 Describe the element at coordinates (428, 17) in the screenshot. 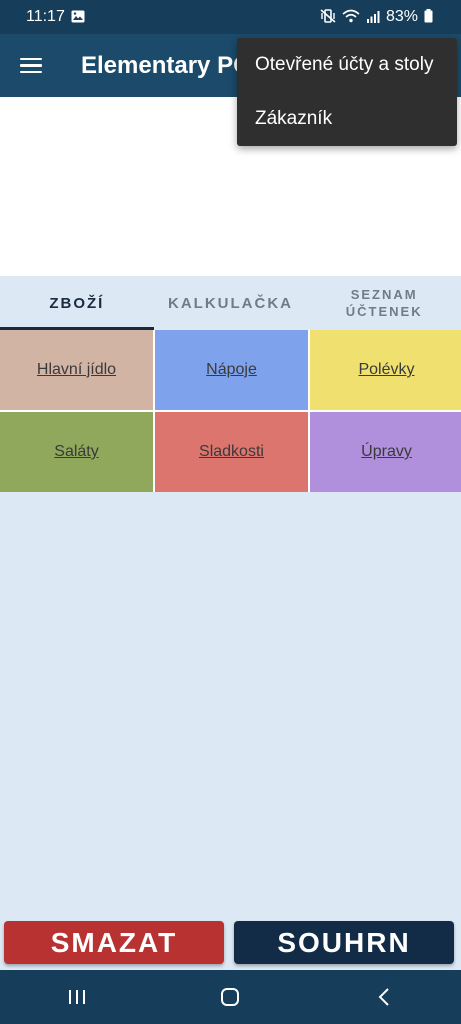

I see `battery-icon` at that location.